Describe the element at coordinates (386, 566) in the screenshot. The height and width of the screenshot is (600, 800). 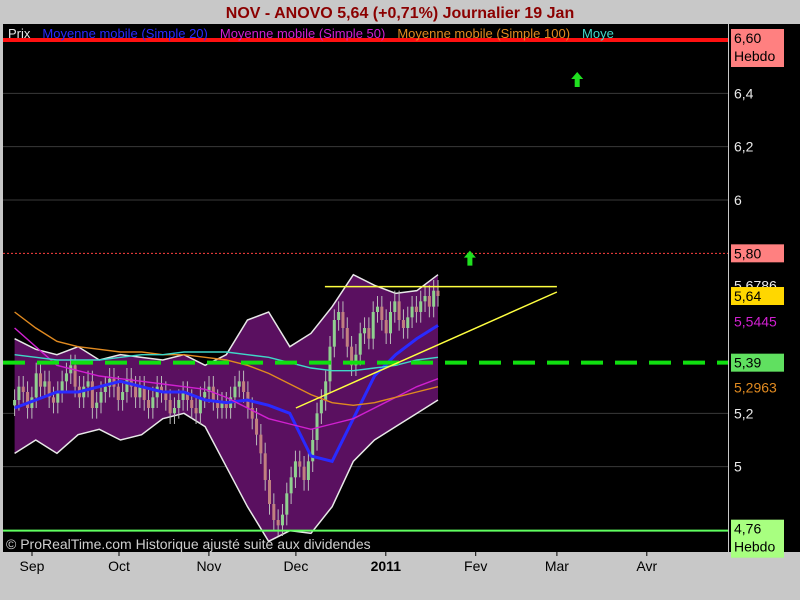
I see `x-tick-label: 2011` at that location.